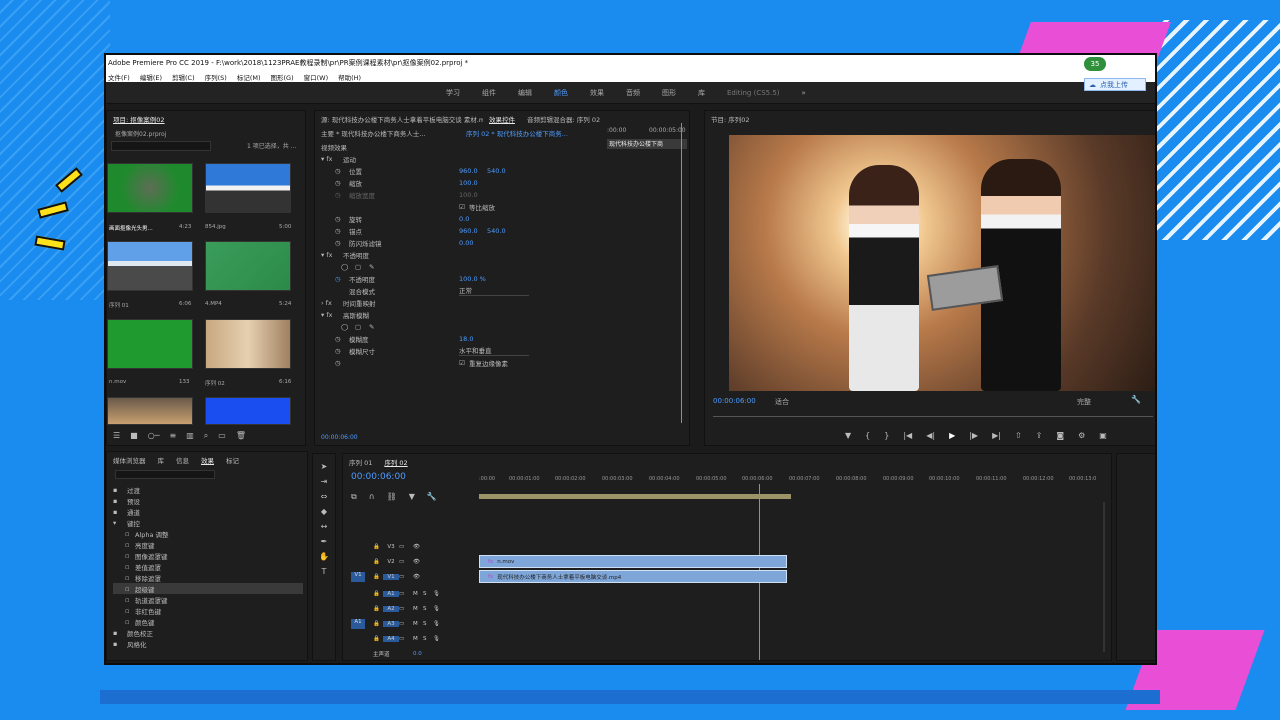  I want to click on media-browser-tab: 媒体浏览器, so click(129, 460).